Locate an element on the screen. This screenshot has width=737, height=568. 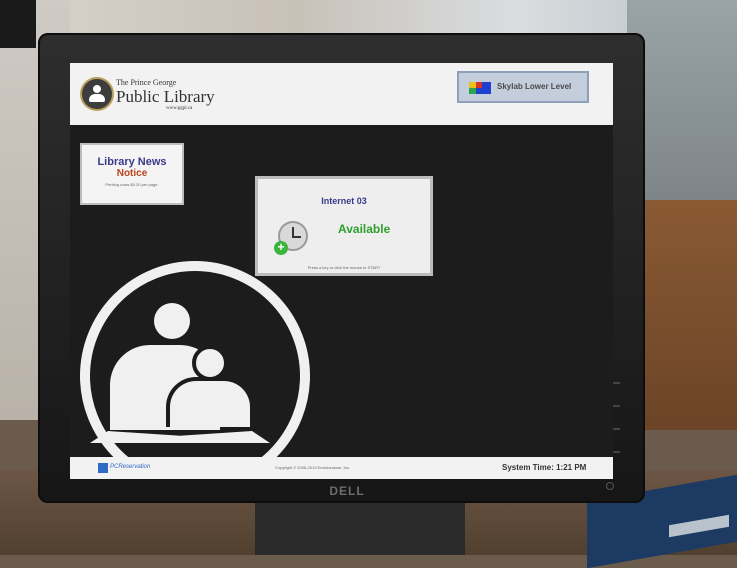
brand-label: PCReservation is located at coordinates (130, 467).